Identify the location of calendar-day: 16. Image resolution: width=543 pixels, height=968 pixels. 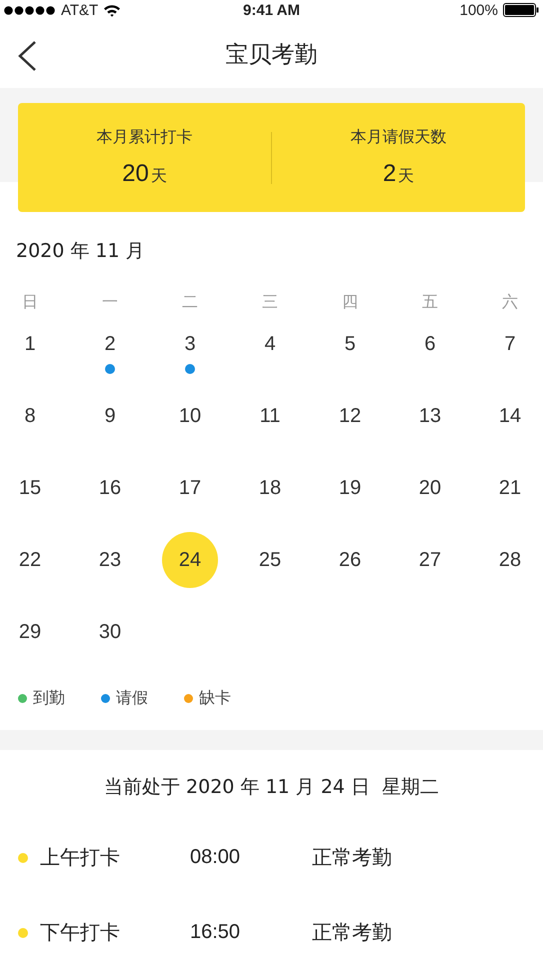
(110, 488).